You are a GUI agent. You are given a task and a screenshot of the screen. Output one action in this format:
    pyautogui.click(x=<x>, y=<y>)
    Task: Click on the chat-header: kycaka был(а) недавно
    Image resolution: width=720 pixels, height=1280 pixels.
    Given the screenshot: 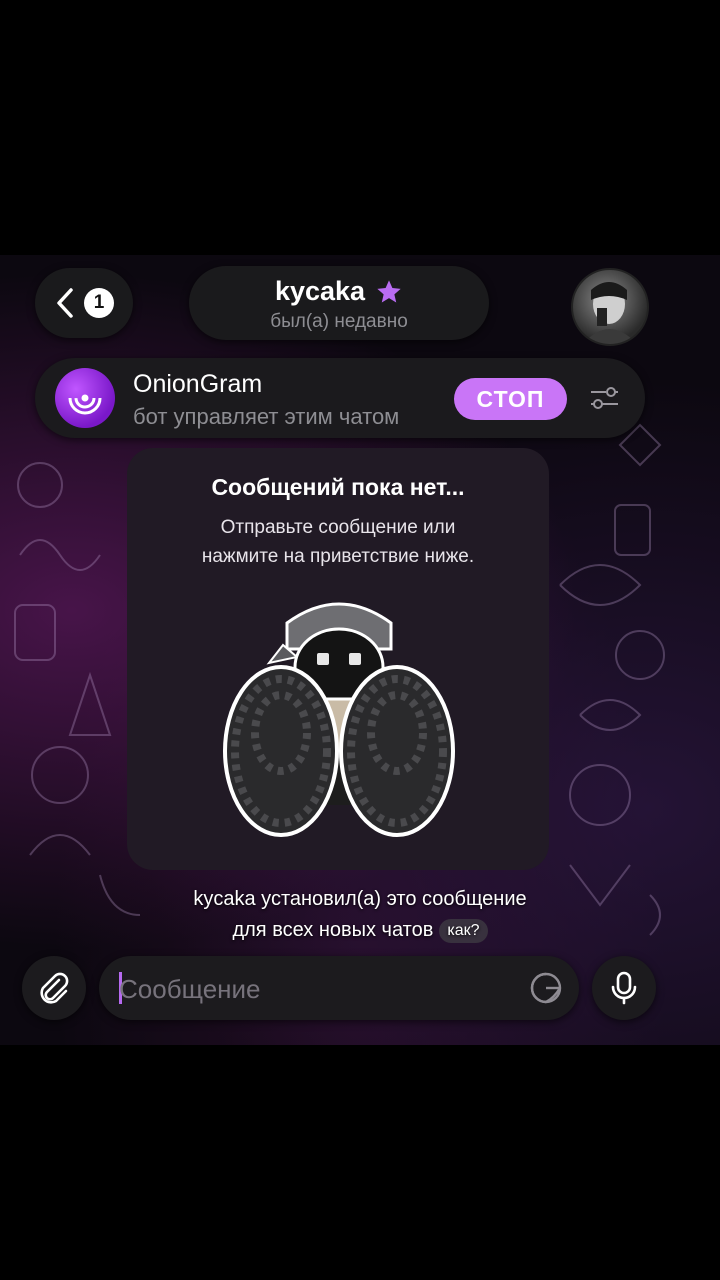 What is the action you would take?
    pyautogui.click(x=339, y=303)
    